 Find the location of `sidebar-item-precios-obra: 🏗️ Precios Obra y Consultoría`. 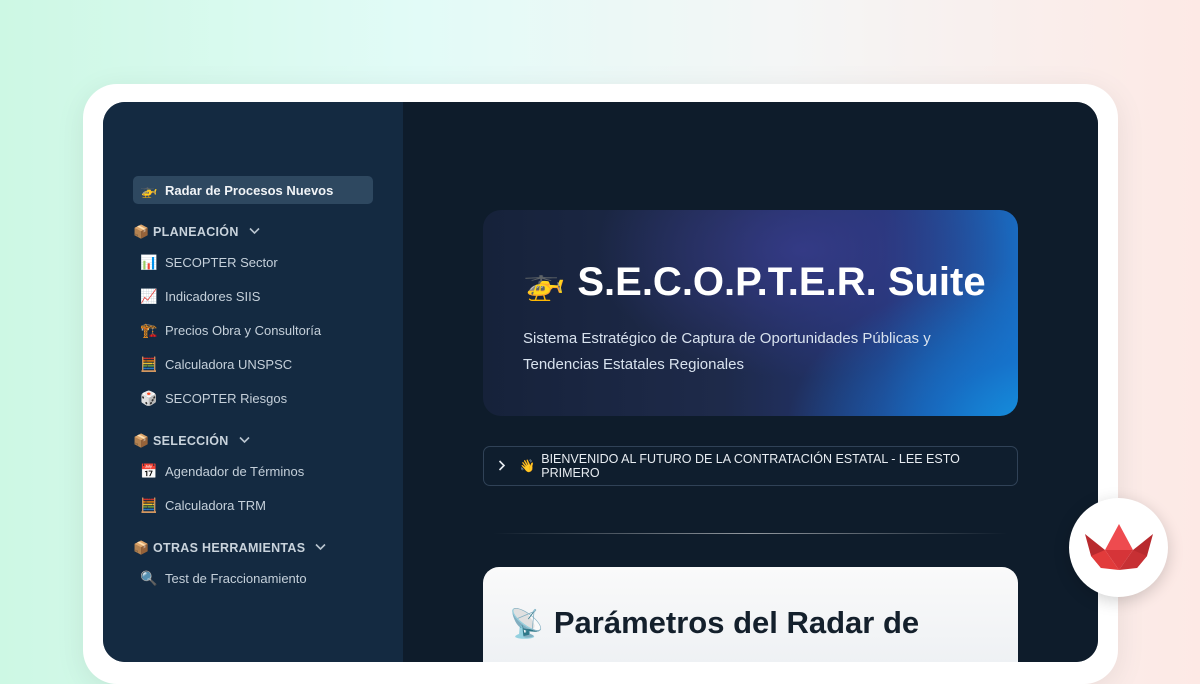

sidebar-item-precios-obra: 🏗️ Precios Obra y Consultoría is located at coordinates (227, 330).